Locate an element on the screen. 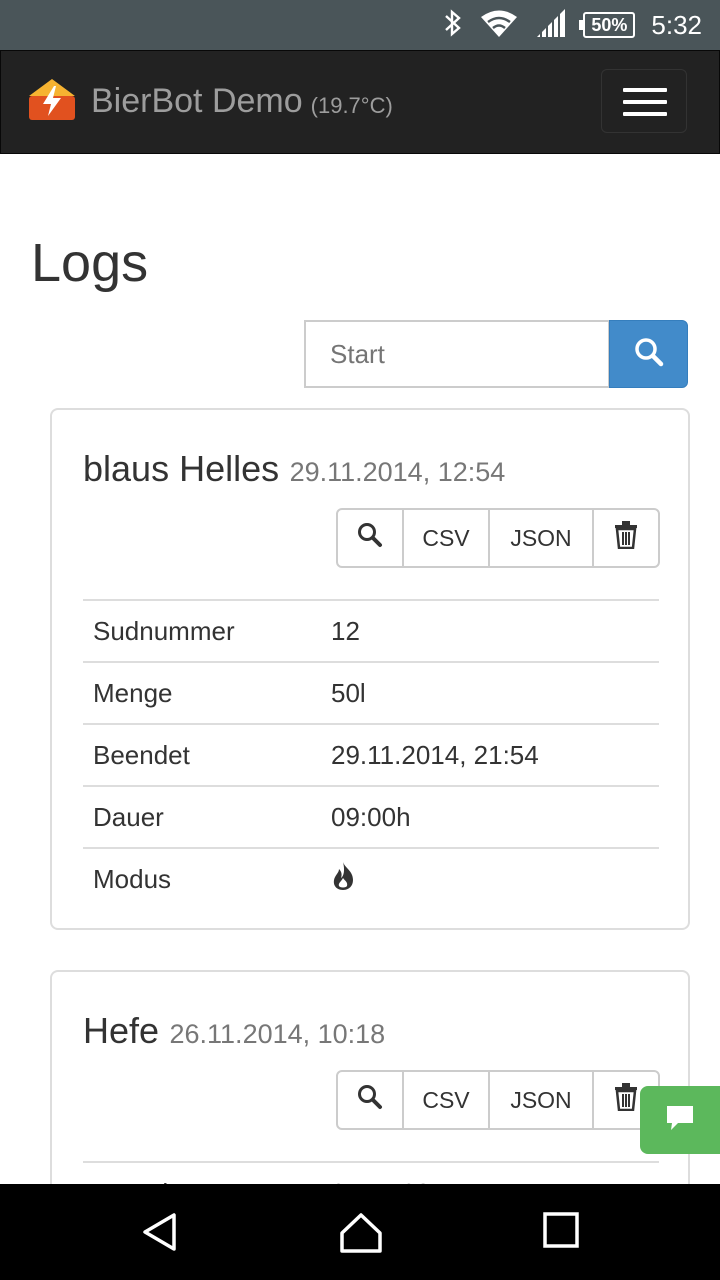  row-label: Dauer is located at coordinates (207, 816).